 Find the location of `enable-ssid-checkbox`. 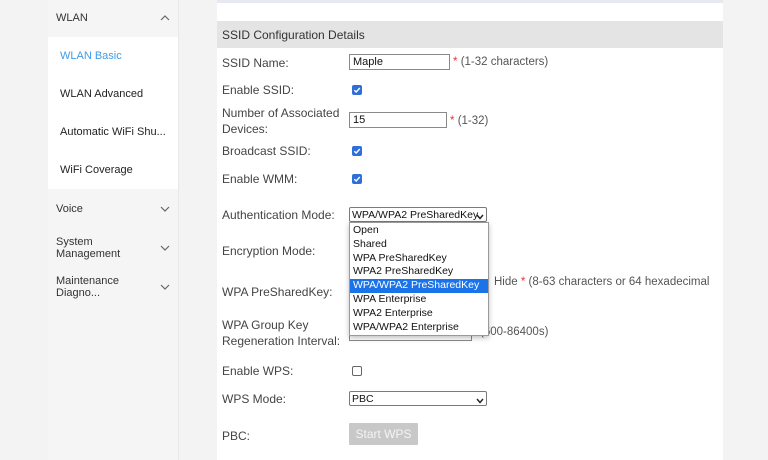

enable-ssid-checkbox is located at coordinates (357, 90).